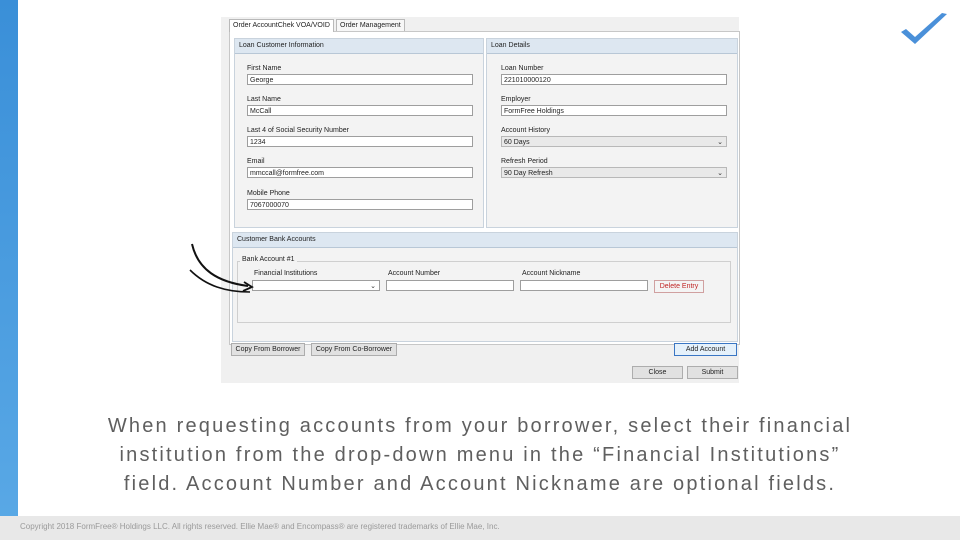 The height and width of the screenshot is (540, 960). I want to click on ssn-label: Last 4 of Social Security Number, so click(298, 130).